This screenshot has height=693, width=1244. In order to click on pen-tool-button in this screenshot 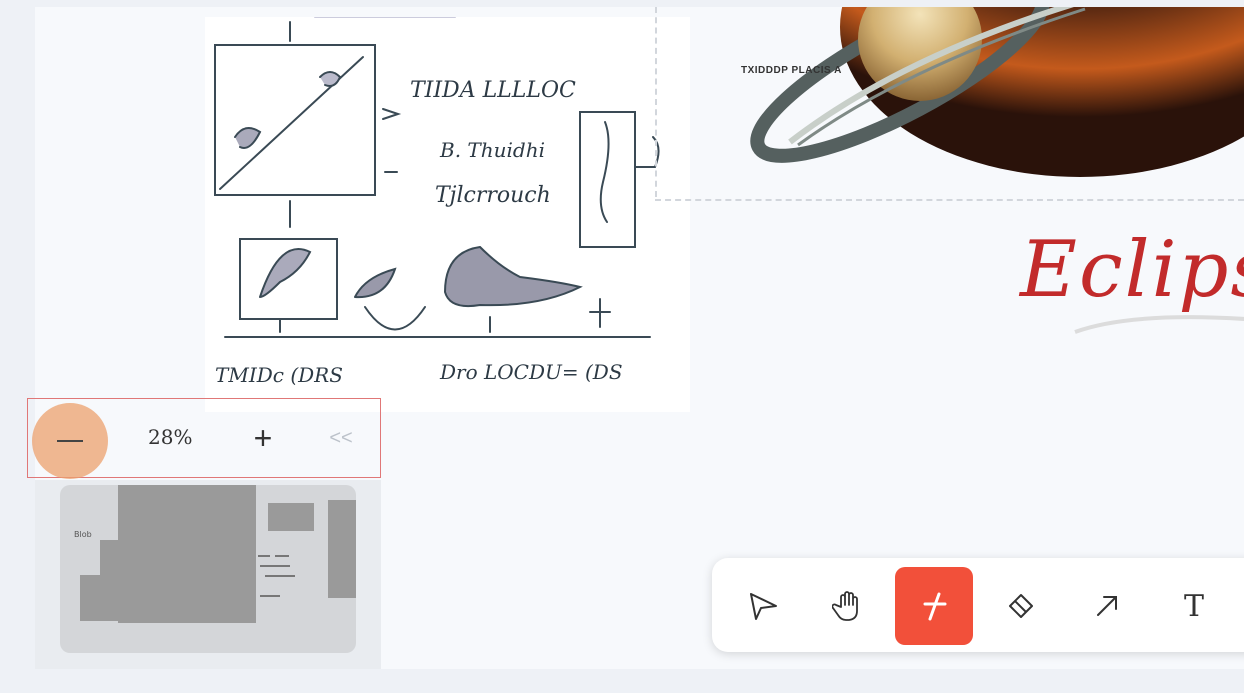, I will do `click(934, 606)`.